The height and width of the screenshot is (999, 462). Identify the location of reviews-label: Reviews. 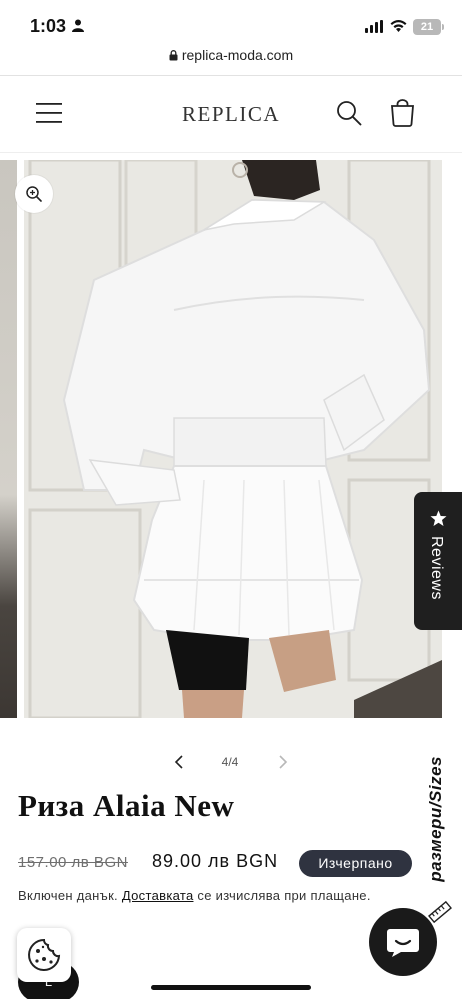
(436, 568).